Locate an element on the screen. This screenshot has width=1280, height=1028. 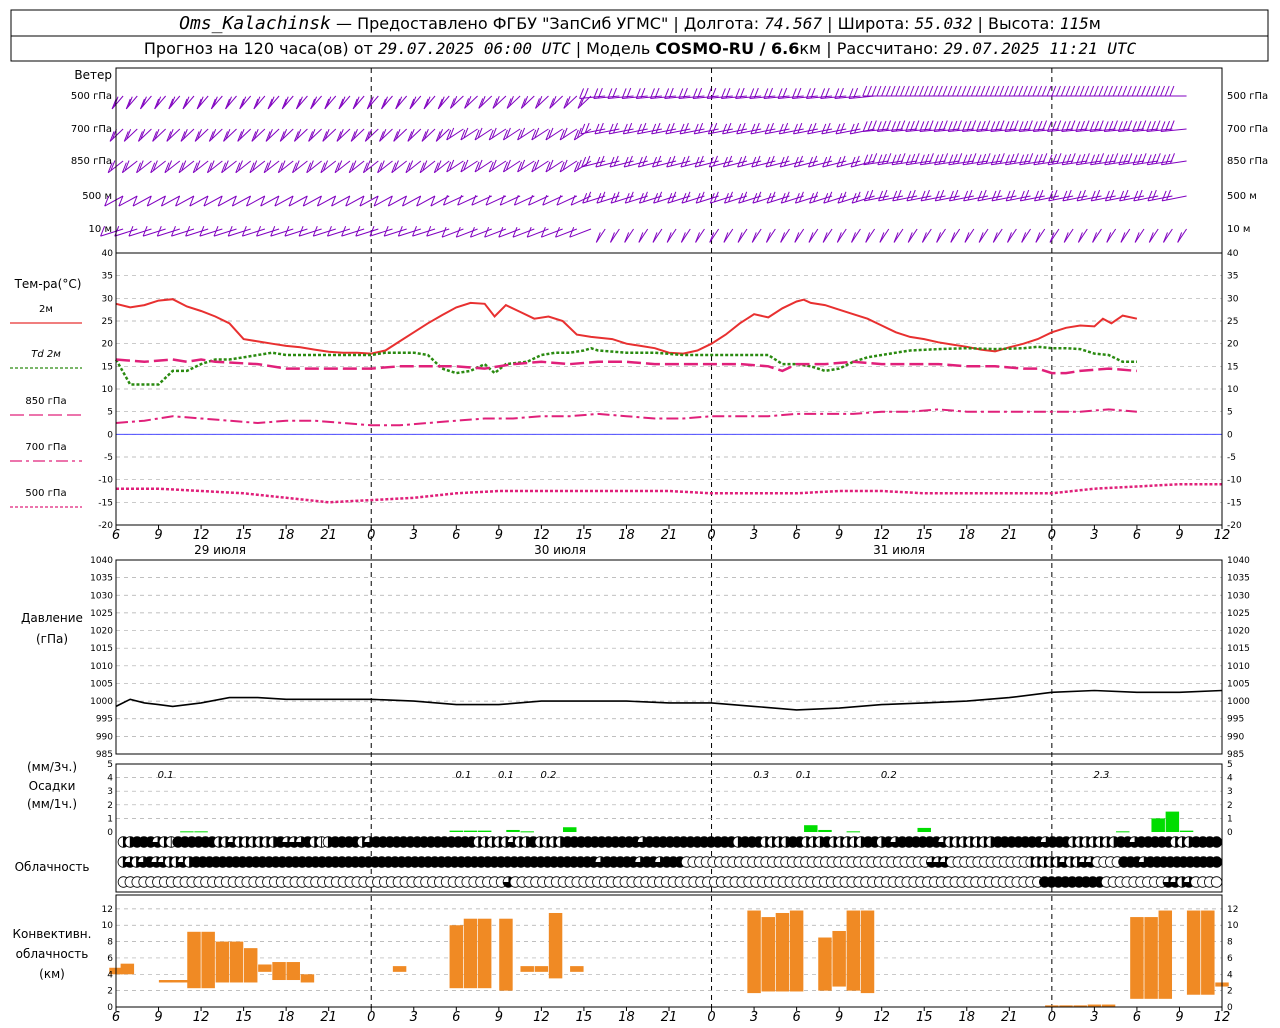
calc-time: 29.07.2025 11:21 UTC is located at coordinates (1039, 48).